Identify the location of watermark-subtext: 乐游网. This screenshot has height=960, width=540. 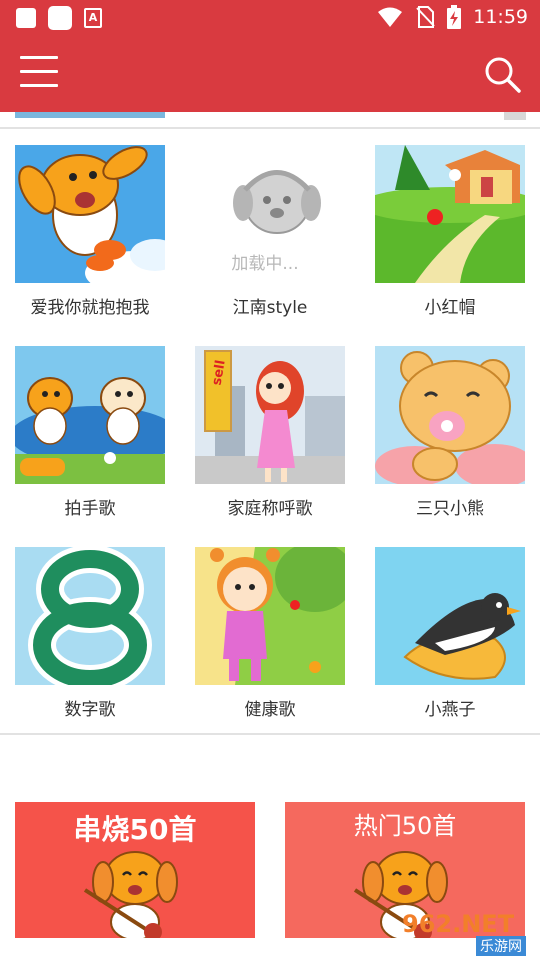
(501, 946).